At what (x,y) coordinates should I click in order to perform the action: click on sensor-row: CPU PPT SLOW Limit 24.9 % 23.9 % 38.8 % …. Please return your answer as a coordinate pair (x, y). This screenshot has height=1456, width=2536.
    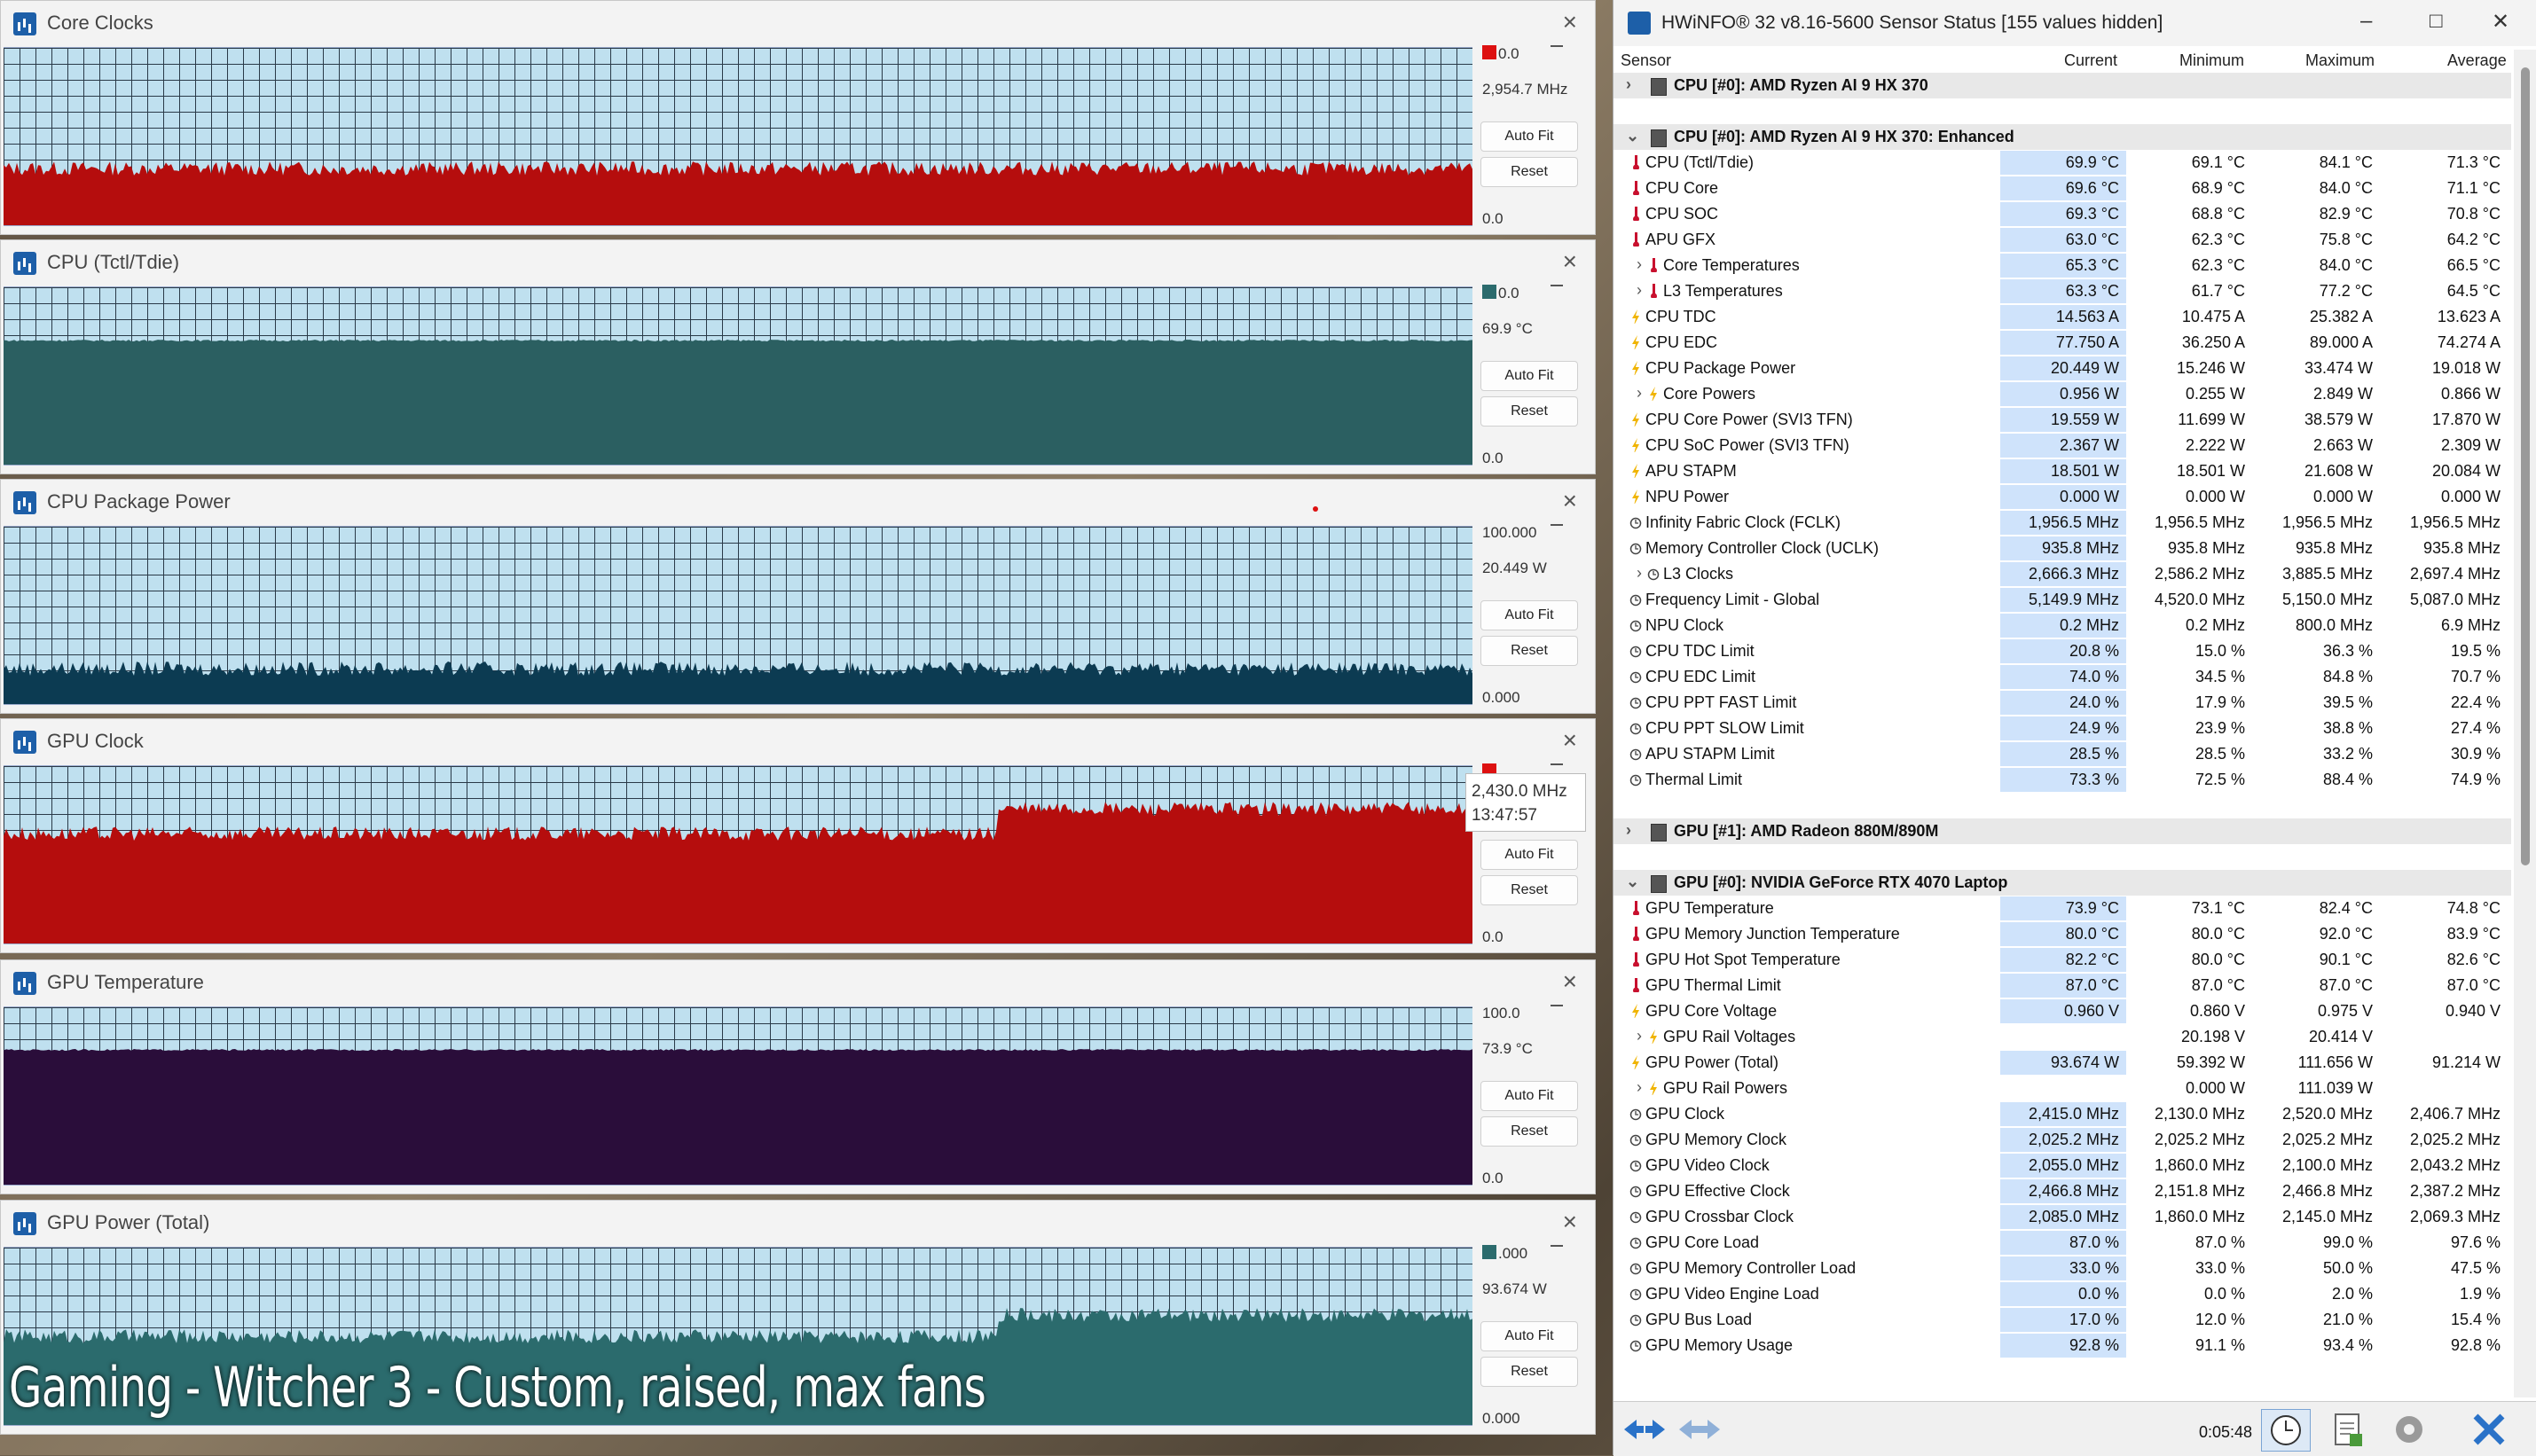
    Looking at the image, I should click on (2062, 728).